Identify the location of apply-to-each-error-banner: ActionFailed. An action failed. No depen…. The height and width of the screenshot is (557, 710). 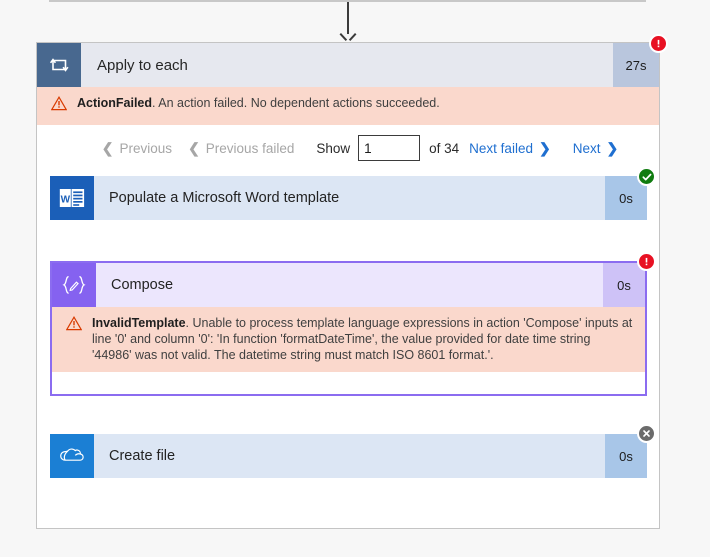
(348, 106).